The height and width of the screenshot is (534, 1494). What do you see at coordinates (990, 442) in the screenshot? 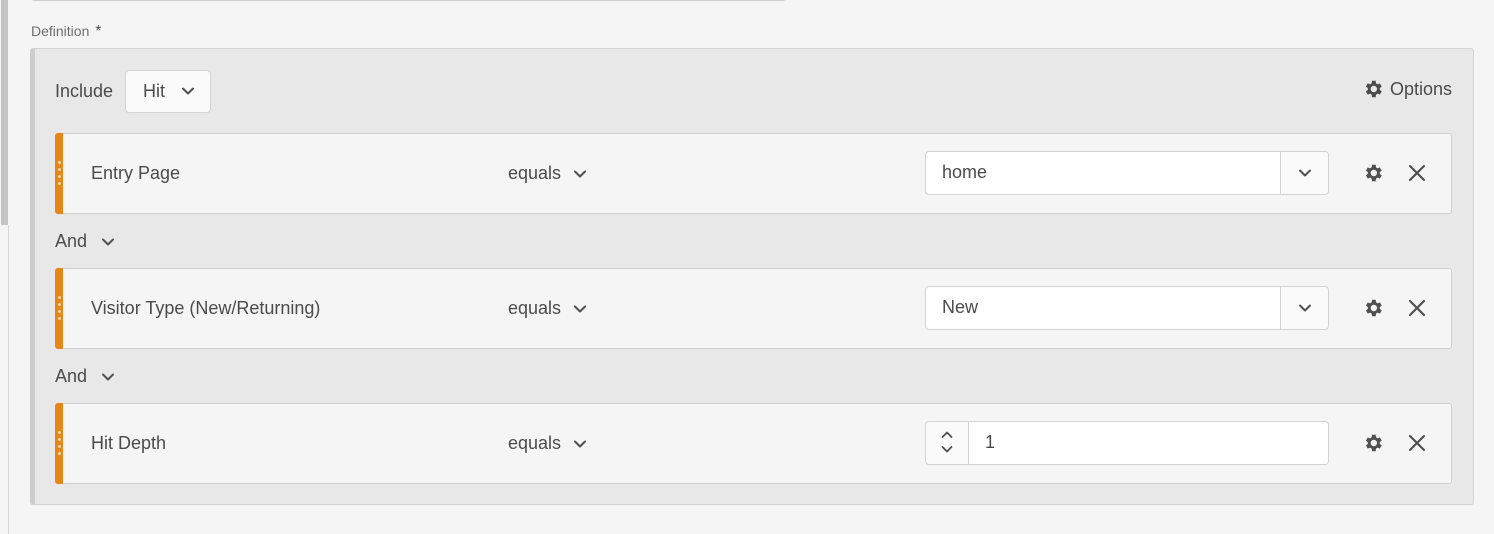
I see `rule-value-text: 1` at bounding box center [990, 442].